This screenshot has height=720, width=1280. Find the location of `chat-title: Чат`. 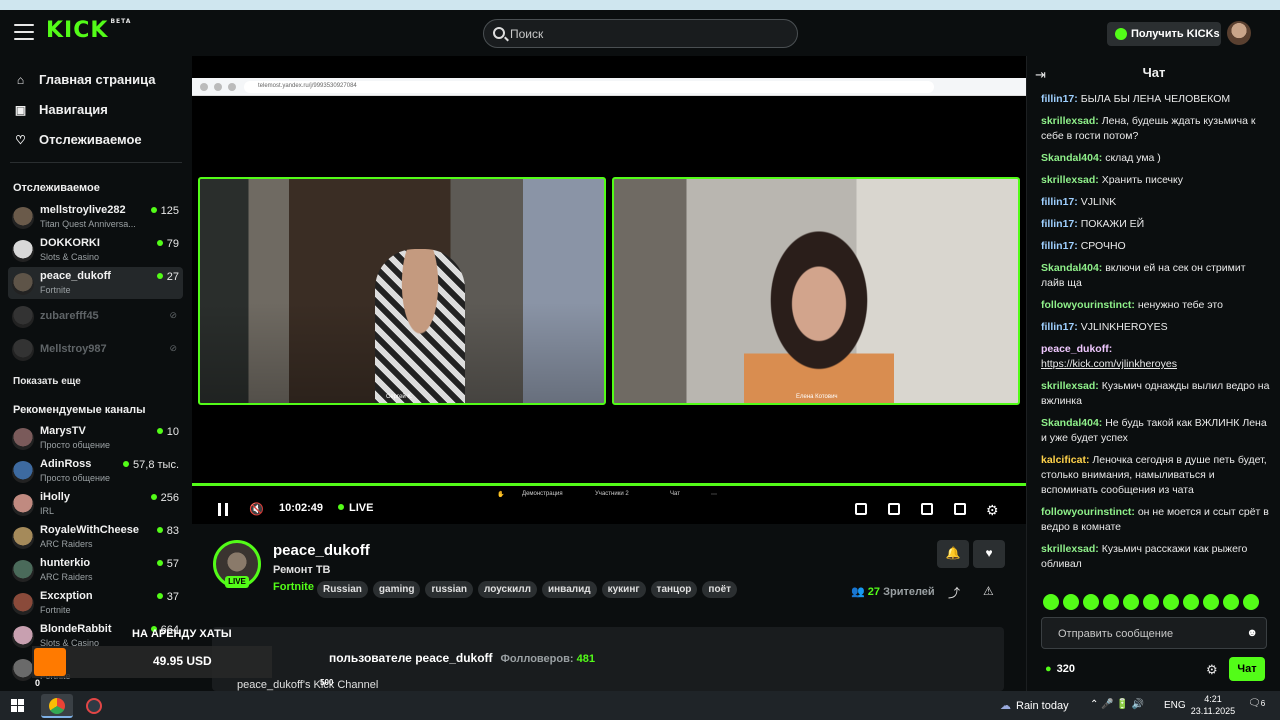

chat-title: Чат is located at coordinates (1154, 72).